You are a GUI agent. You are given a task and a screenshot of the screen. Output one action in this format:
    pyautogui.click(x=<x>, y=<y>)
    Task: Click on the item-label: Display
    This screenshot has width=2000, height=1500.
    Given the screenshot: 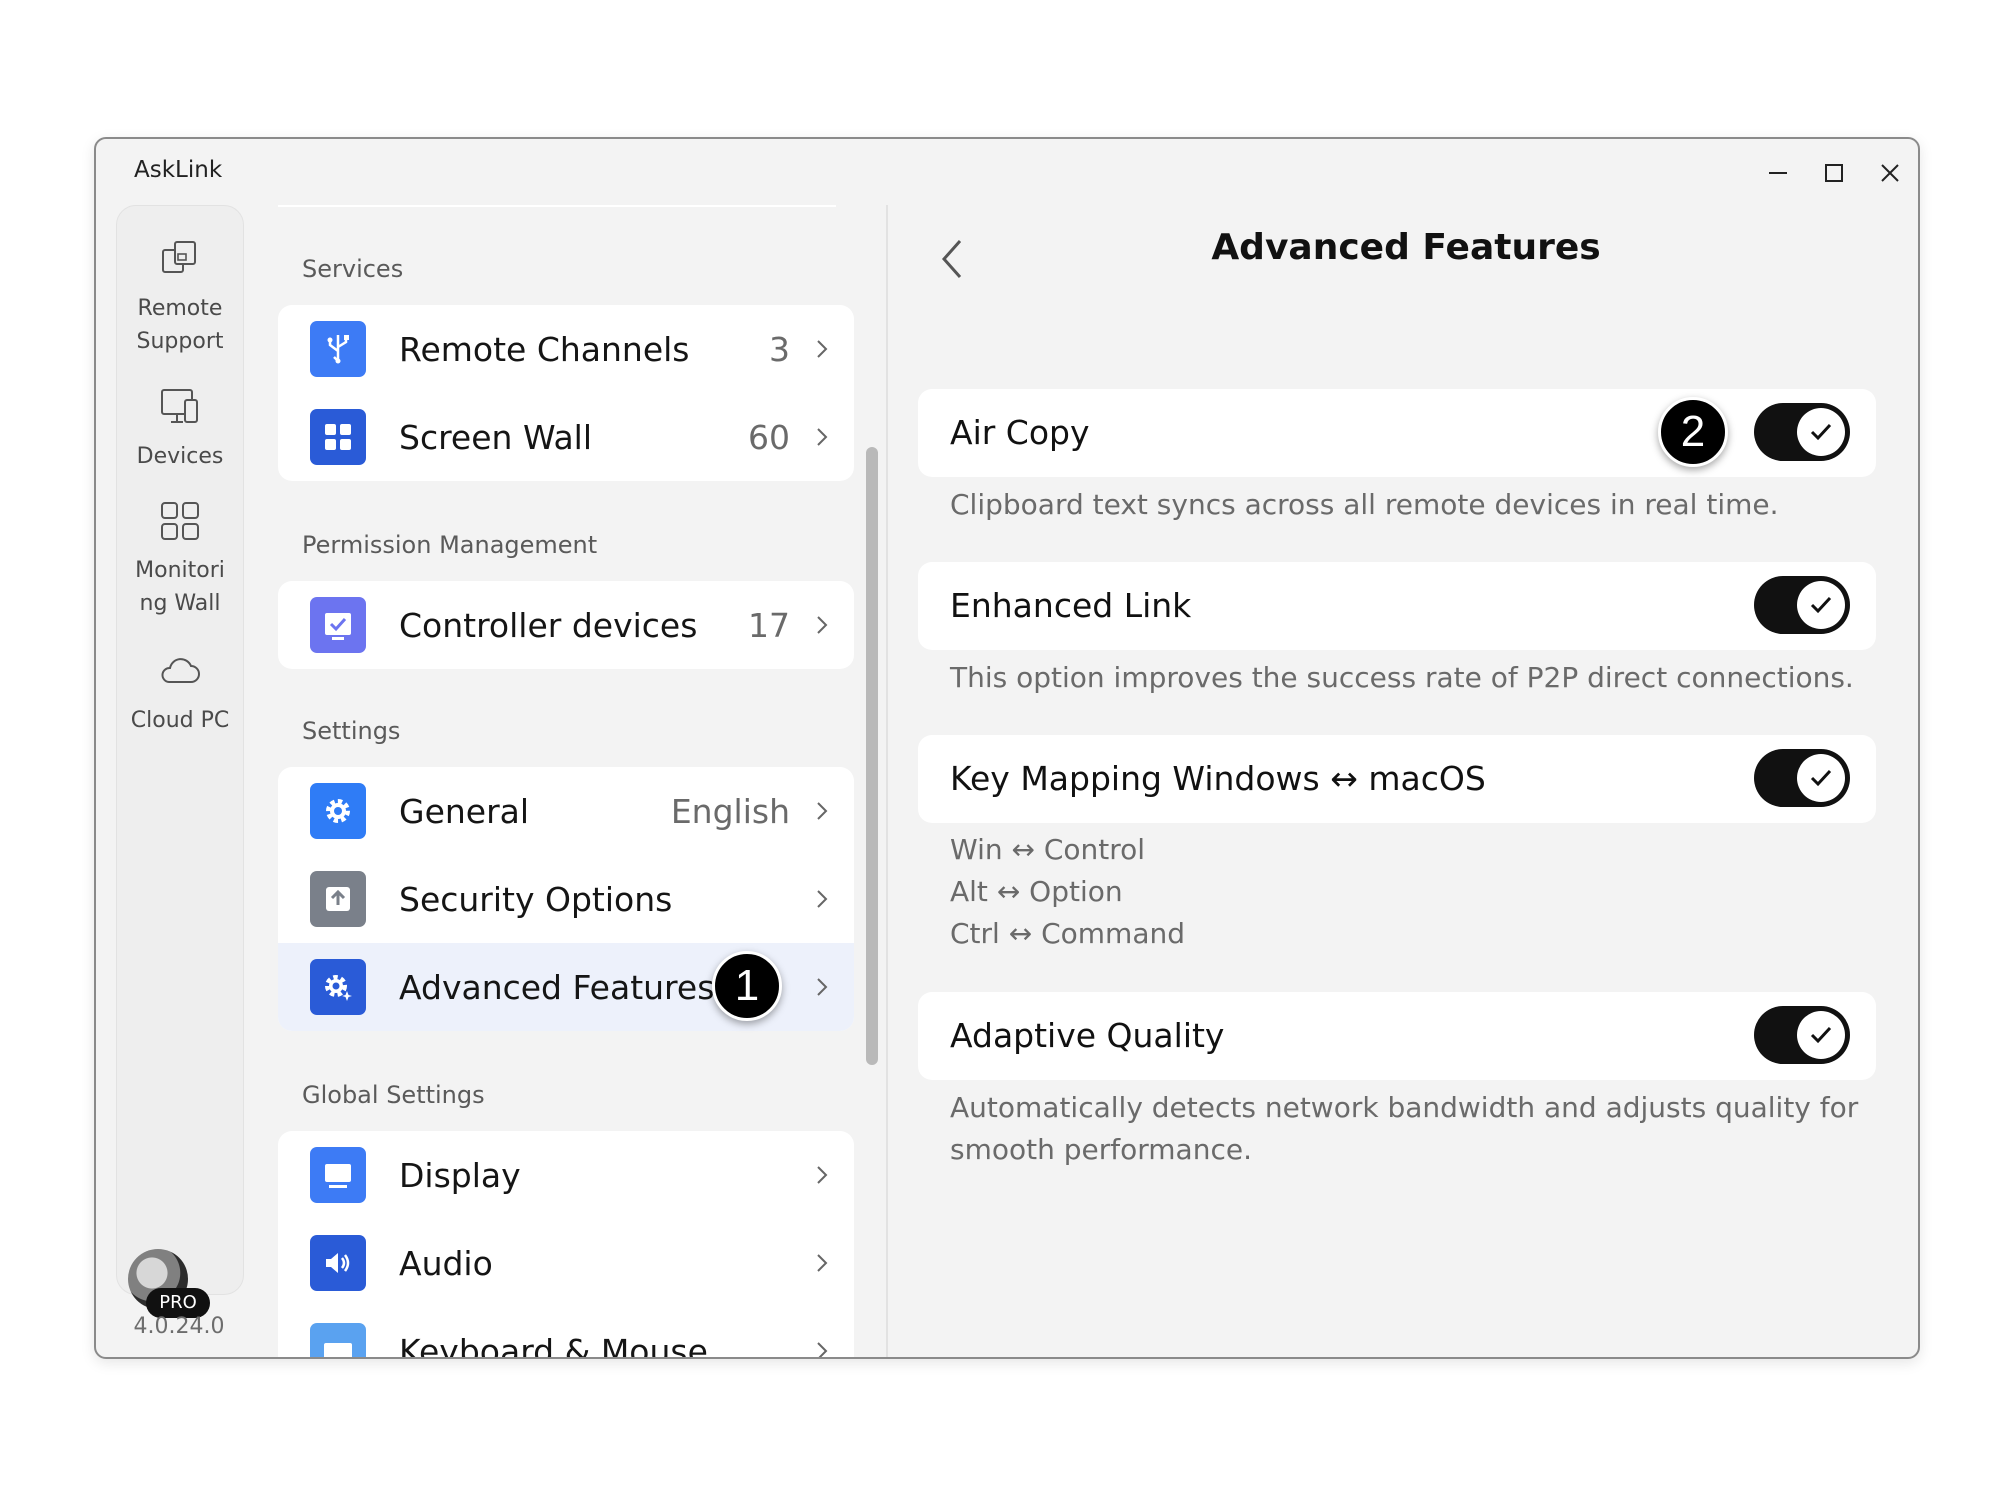 What is the action you would take?
    pyautogui.click(x=460, y=1175)
    